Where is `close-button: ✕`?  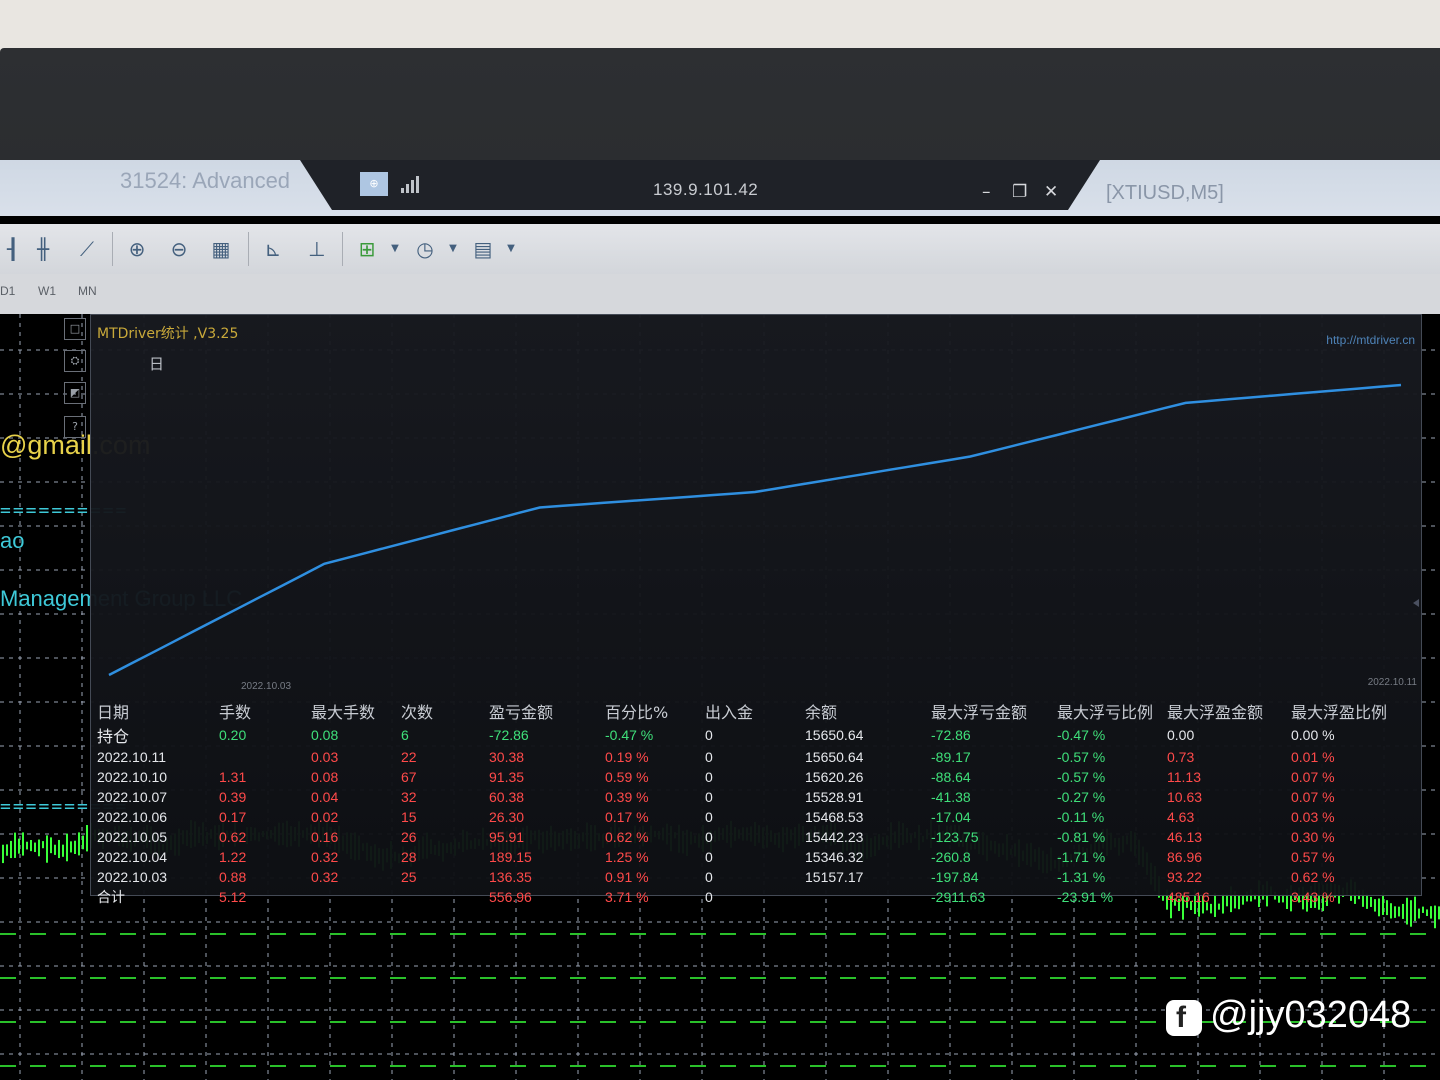 close-button: ✕ is located at coordinates (1051, 192).